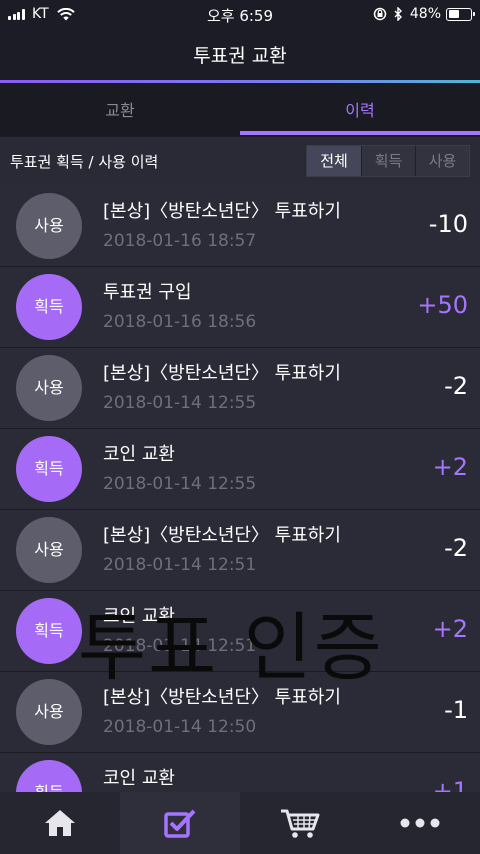 This screenshot has height=854, width=480. Describe the element at coordinates (240, 631) in the screenshot. I see `history-row: 획득 코인 교환 2018-01-14 12:51 +2` at that location.